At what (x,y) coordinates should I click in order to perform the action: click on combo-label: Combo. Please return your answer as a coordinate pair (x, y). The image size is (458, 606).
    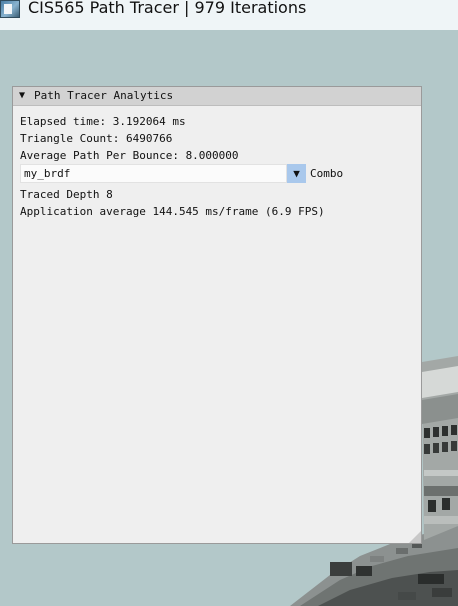
    Looking at the image, I should click on (327, 173).